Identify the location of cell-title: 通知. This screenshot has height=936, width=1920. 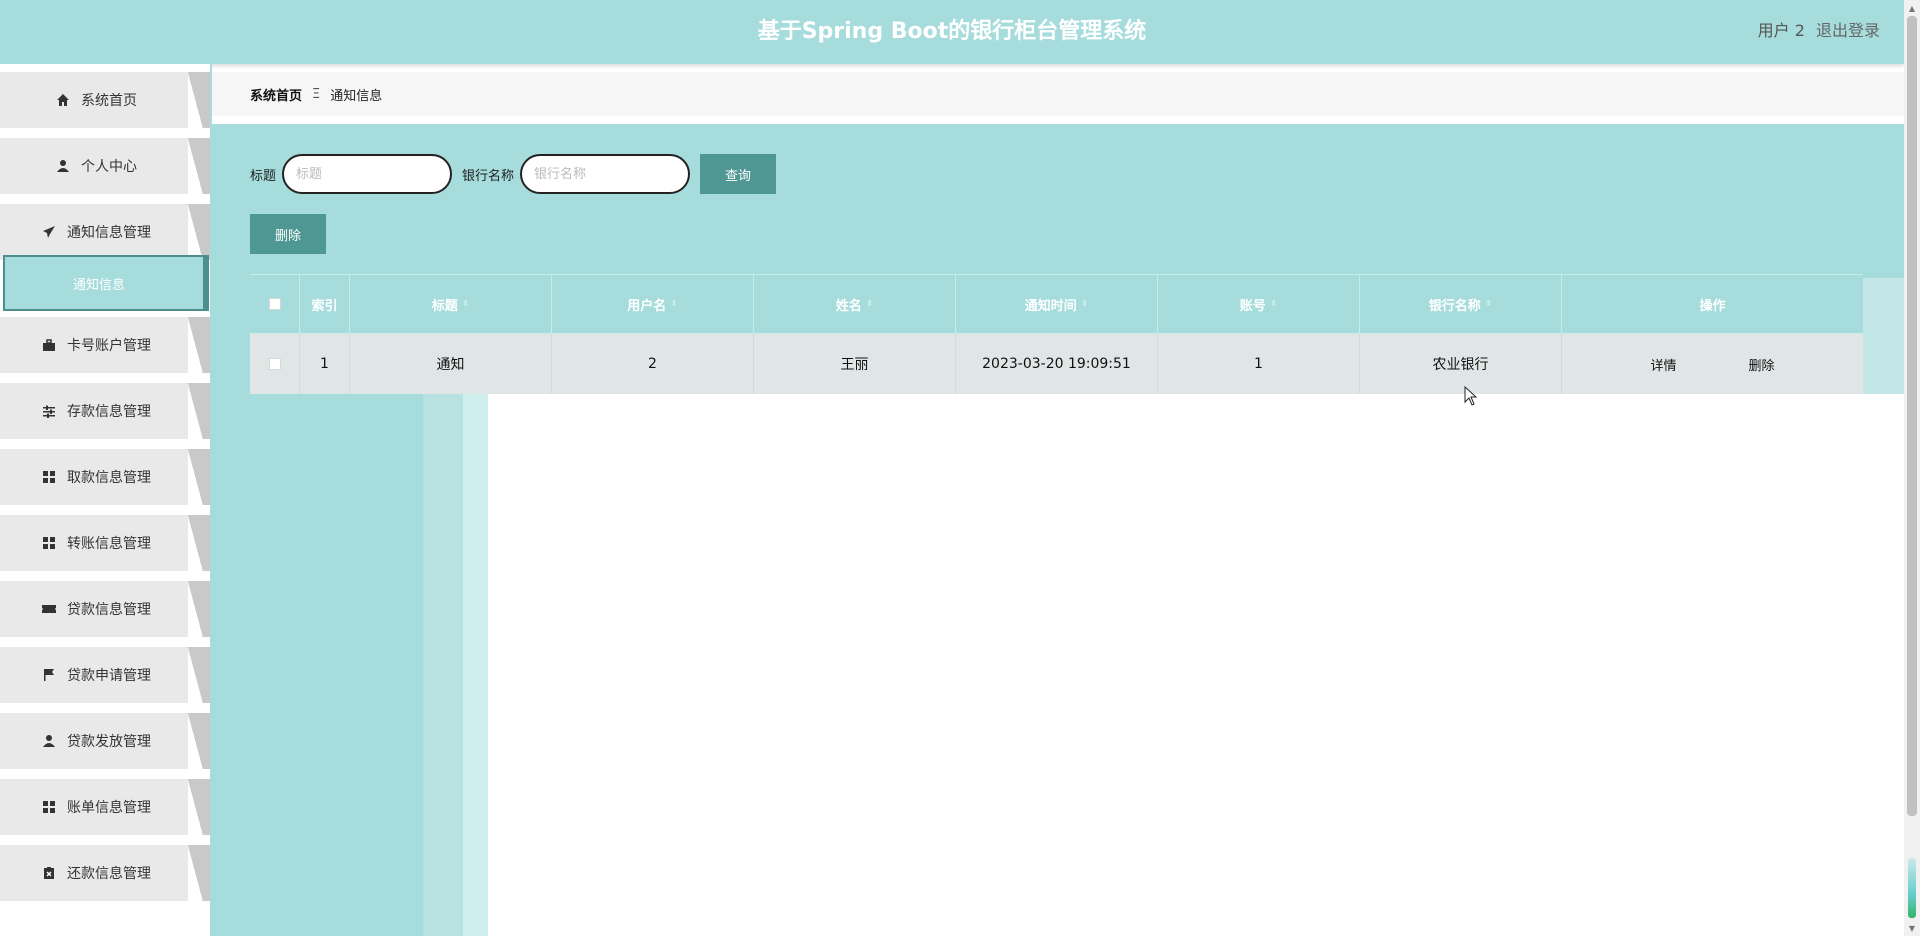
(451, 364).